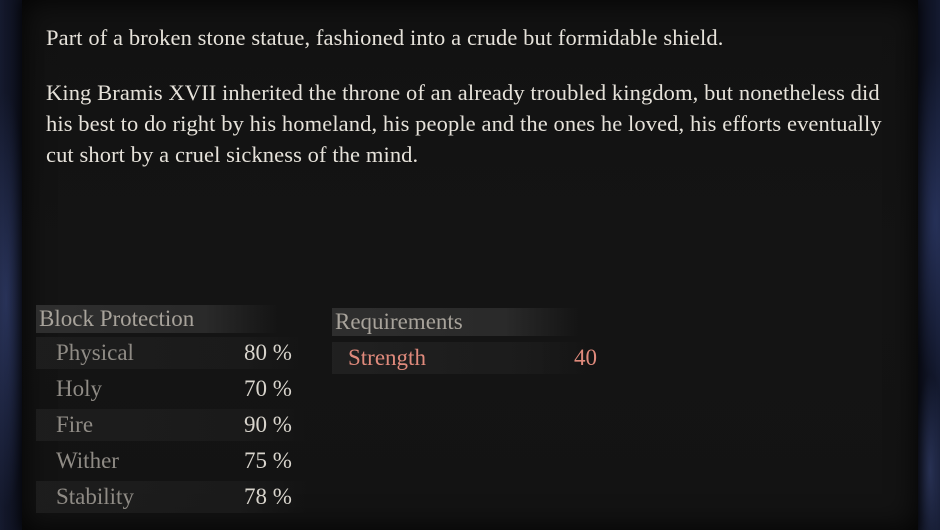 The image size is (940, 530). I want to click on stat-value: 80 %, so click(268, 352).